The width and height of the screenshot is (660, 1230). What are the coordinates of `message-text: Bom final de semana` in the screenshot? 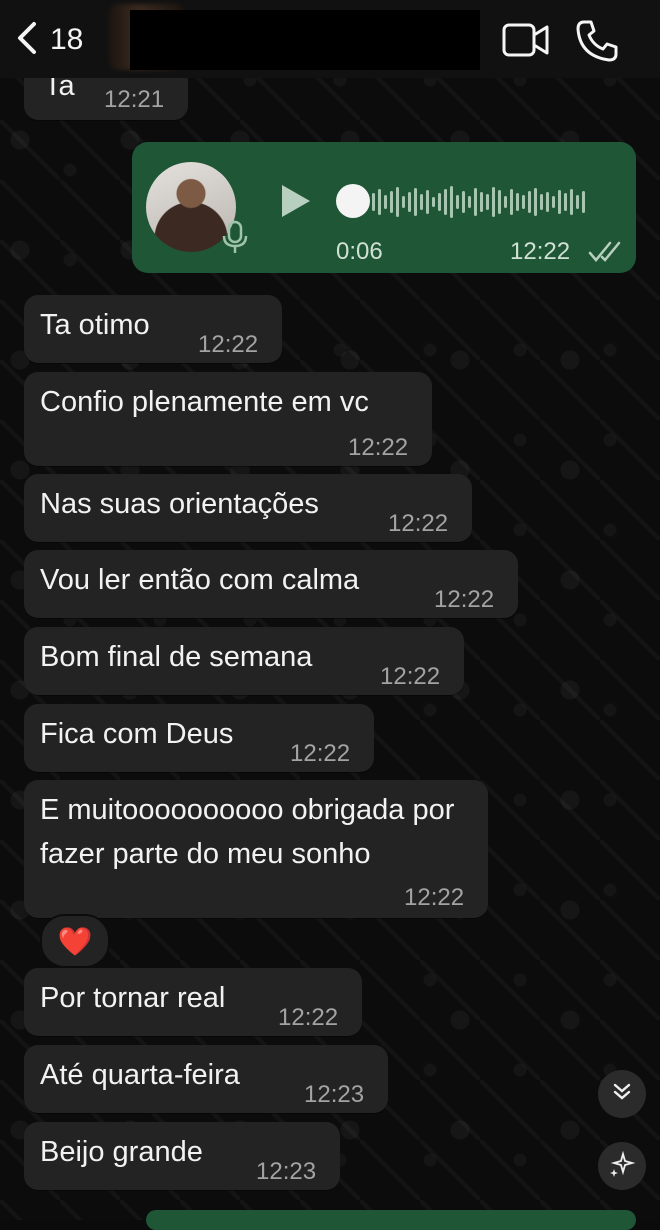 It's located at (176, 657).